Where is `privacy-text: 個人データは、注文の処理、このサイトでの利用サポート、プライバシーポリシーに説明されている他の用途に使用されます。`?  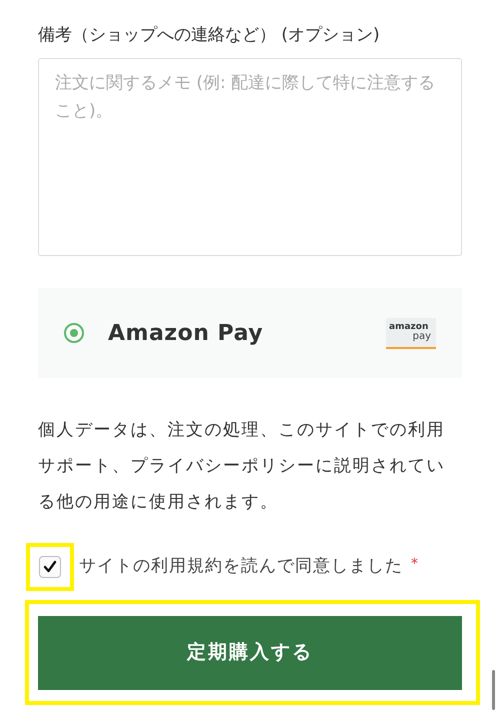
privacy-text: 個人データは、注文の処理、このサイトでの利用サポート、プライバシーポリシーに説明されている他の用途に使用されます。 is located at coordinates (242, 466).